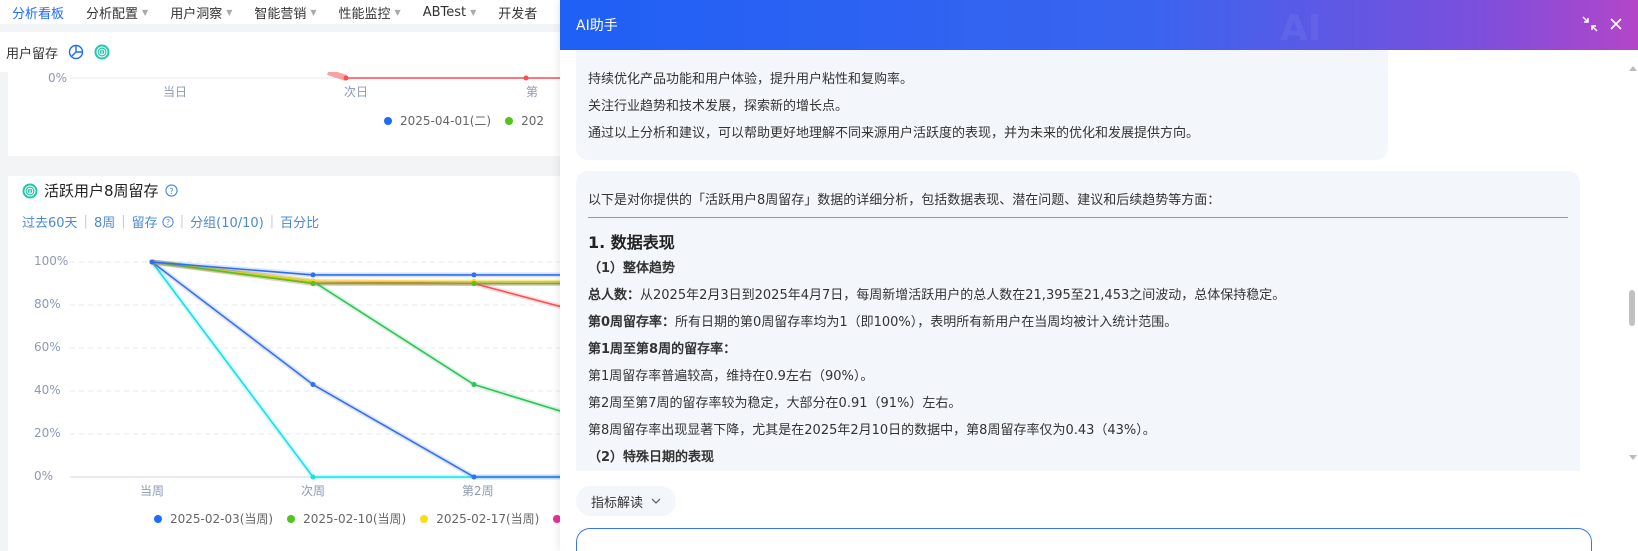 This screenshot has width=1638, height=551. What do you see at coordinates (751, 79) in the screenshot?
I see `message-line: 持续优化产品功能和用户体验，提升用户粘性和复购率。` at bounding box center [751, 79].